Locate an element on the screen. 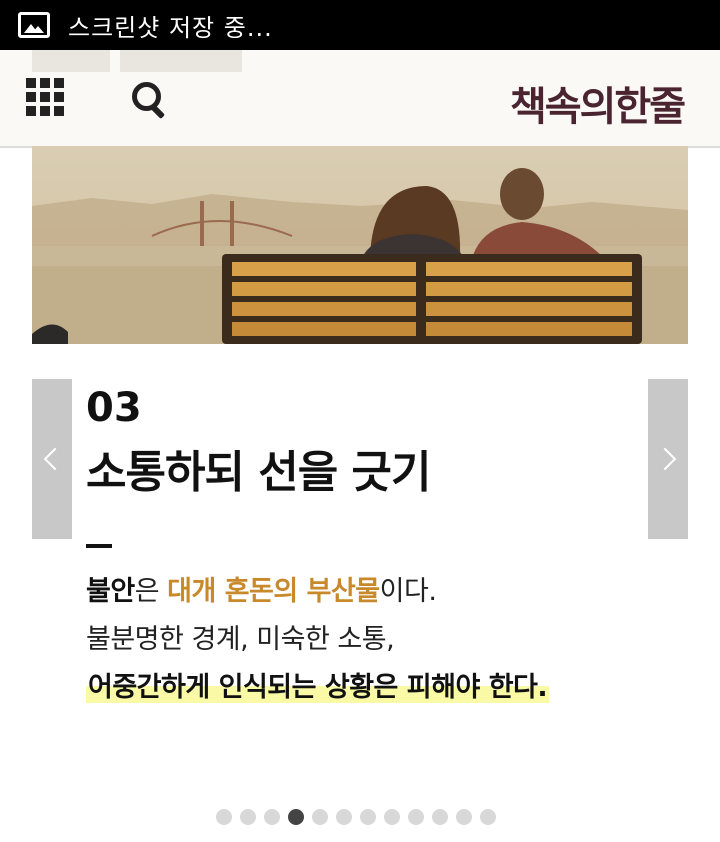 This screenshot has width=720, height=842. quote-line-2: 불분명한 경계, 미숙한 소통, is located at coordinates (240, 639).